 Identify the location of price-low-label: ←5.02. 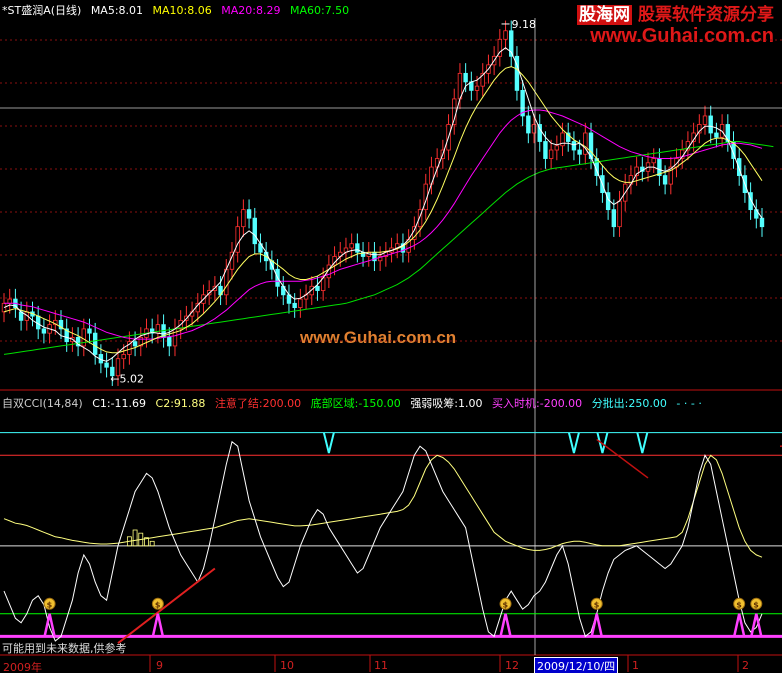
(127, 378).